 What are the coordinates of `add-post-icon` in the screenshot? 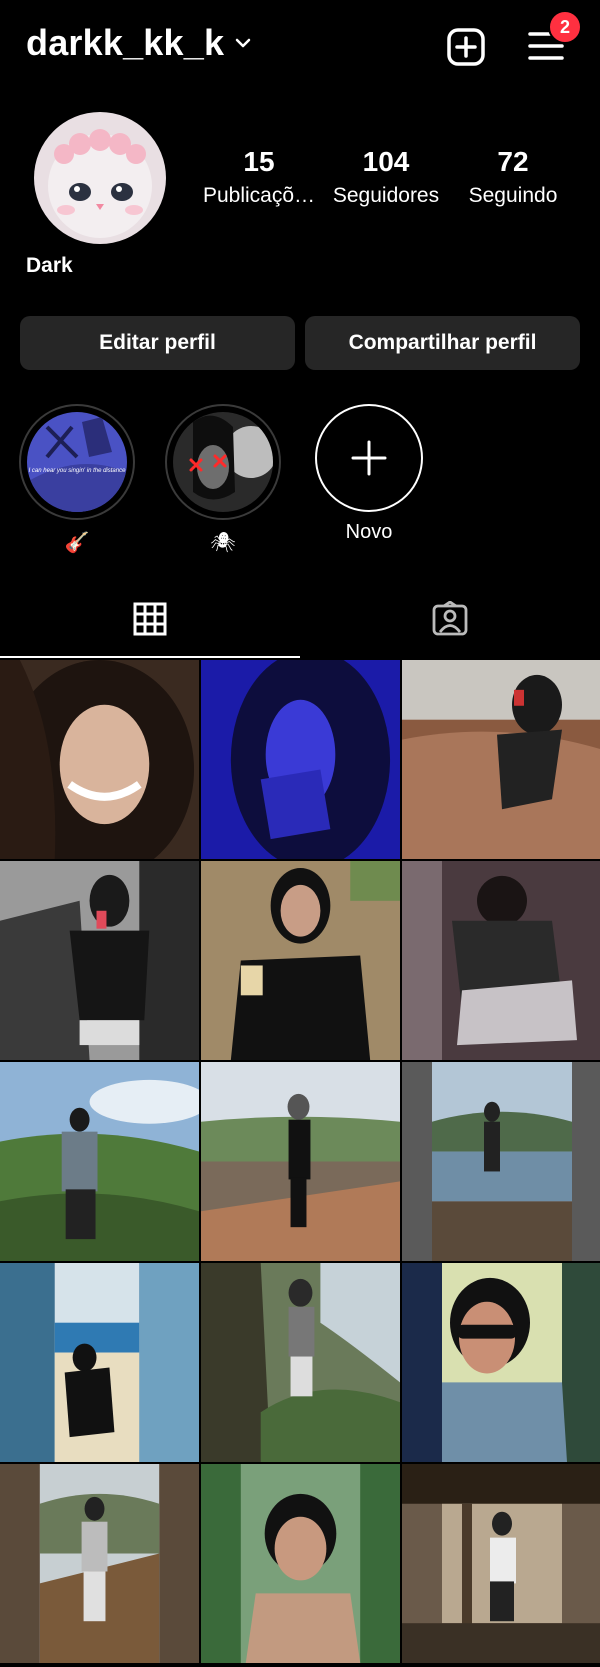 It's located at (466, 47).